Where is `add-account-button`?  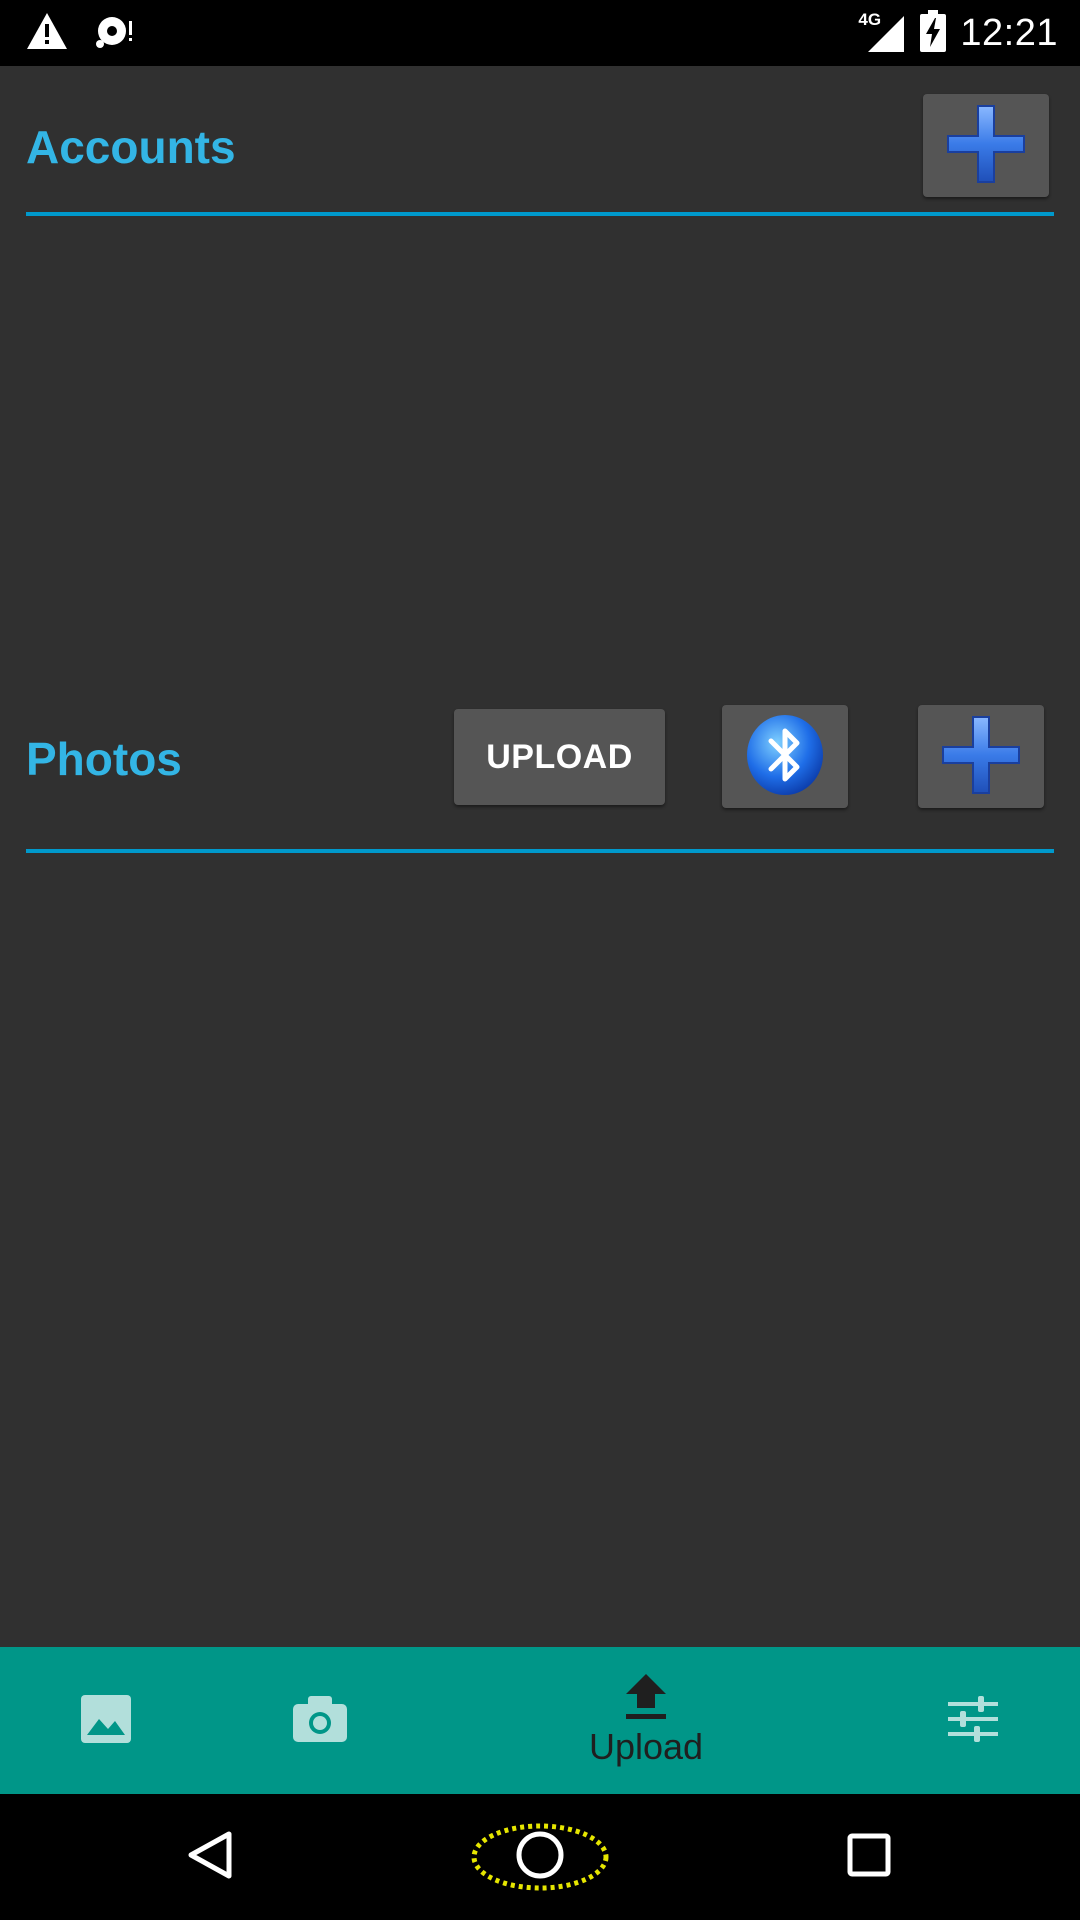 add-account-button is located at coordinates (986, 145).